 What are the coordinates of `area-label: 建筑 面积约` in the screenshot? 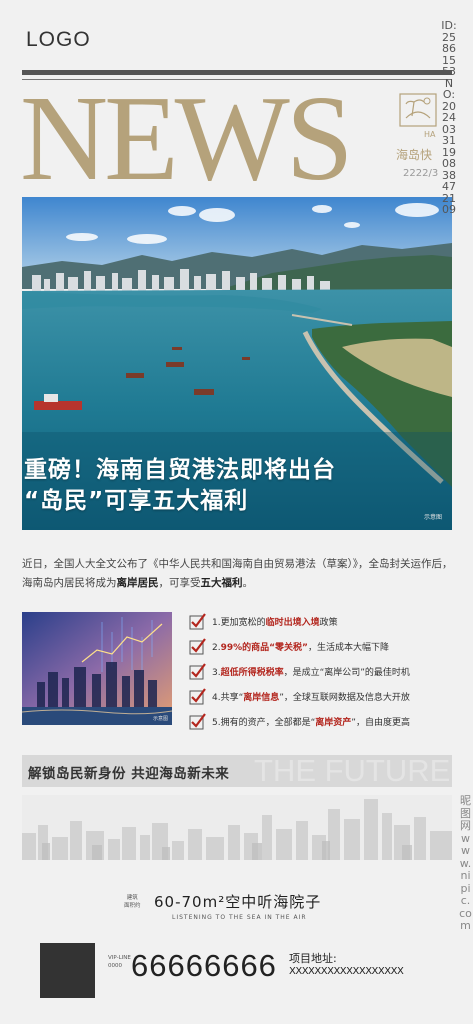 It's located at (132, 902).